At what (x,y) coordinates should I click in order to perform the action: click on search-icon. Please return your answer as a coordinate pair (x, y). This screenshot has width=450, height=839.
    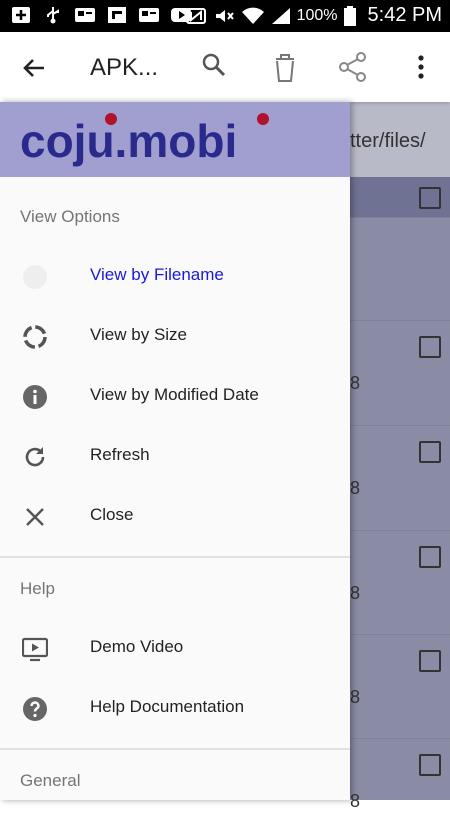
    Looking at the image, I should click on (215, 67).